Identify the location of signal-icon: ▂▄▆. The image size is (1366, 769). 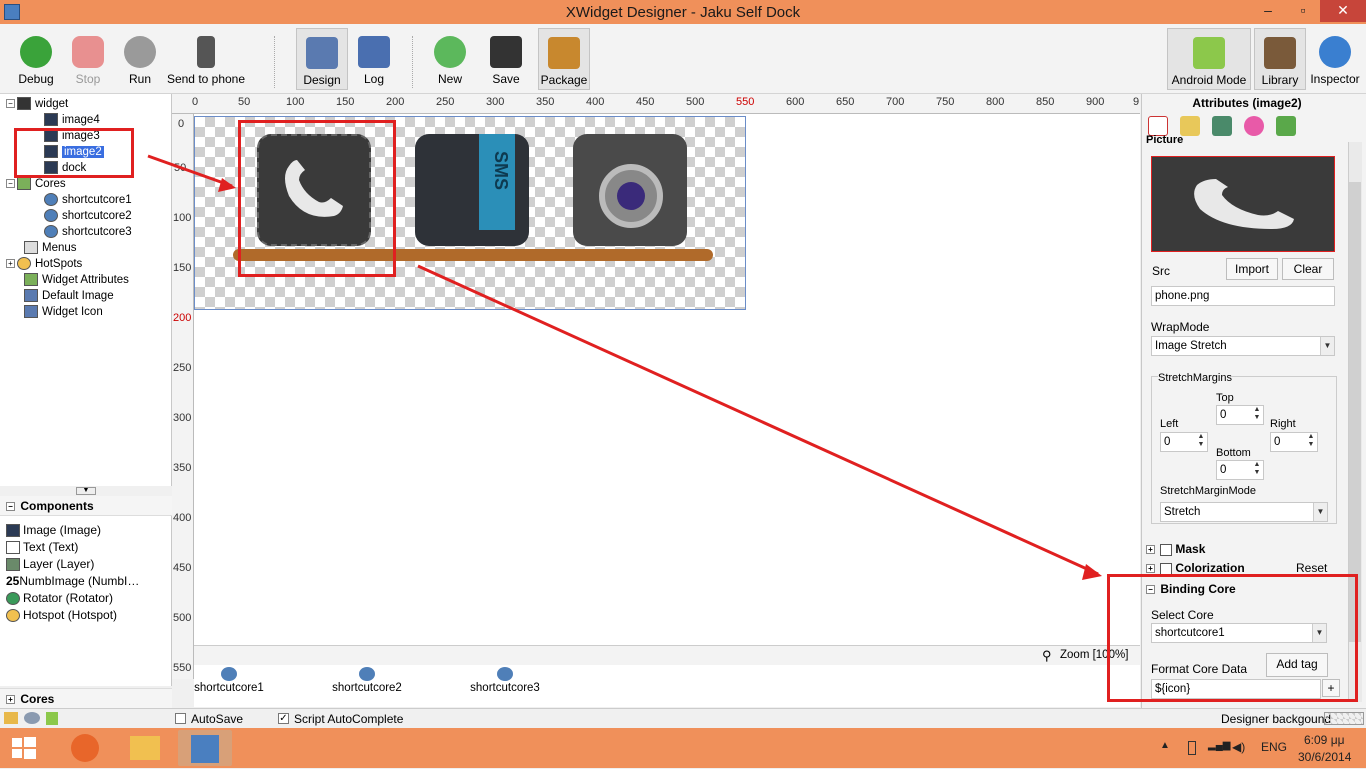
(1219, 745).